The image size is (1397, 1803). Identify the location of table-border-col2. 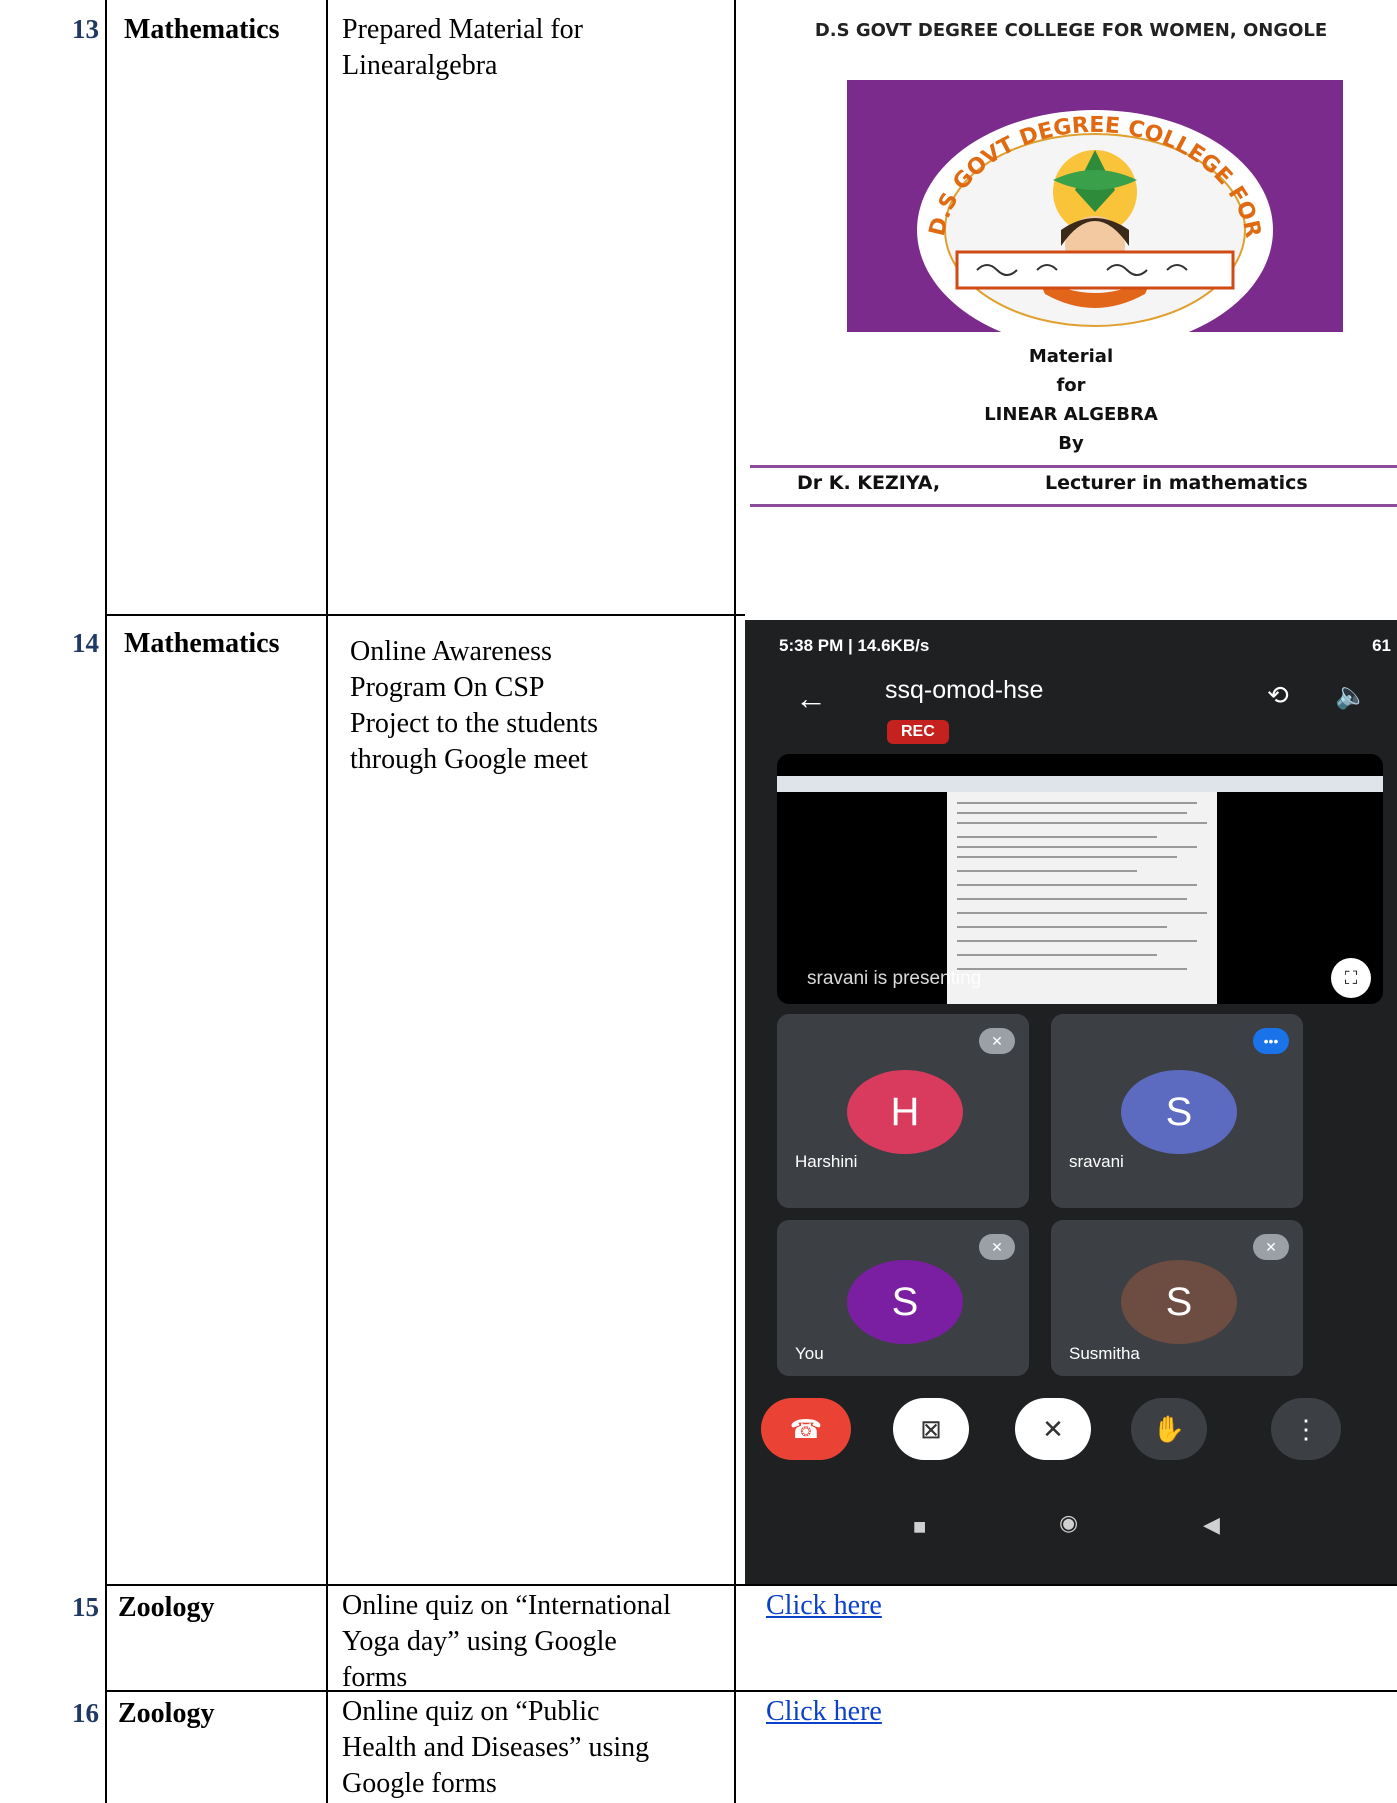
(327, 901).